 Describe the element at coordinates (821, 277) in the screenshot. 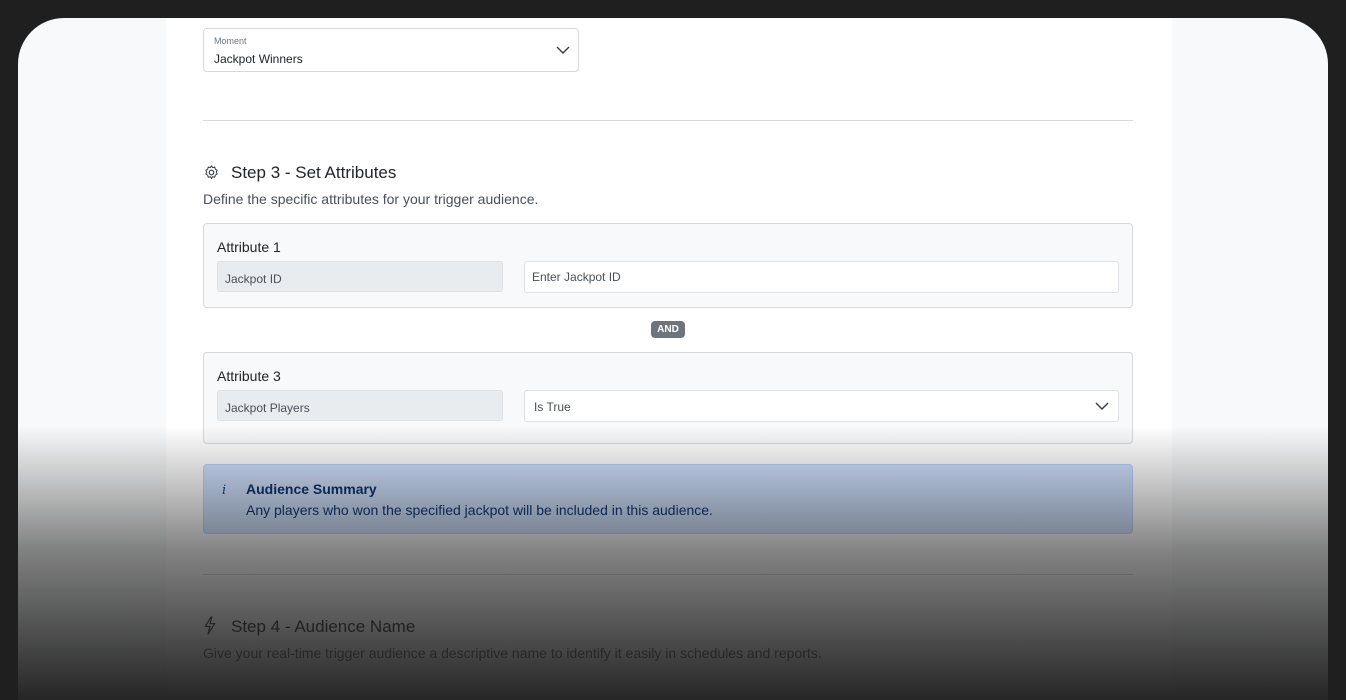

I see `jackpot-id-input` at that location.